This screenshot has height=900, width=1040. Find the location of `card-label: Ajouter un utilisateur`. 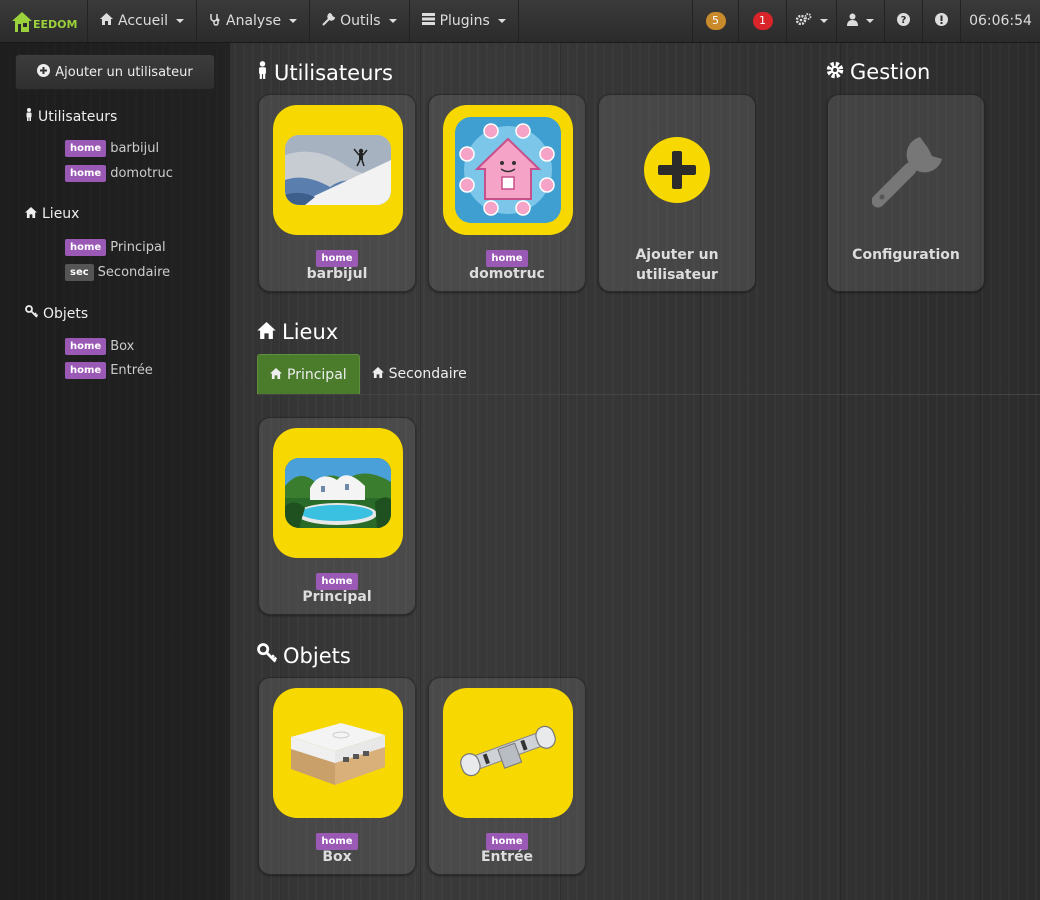

card-label: Ajouter un utilisateur is located at coordinates (677, 265).